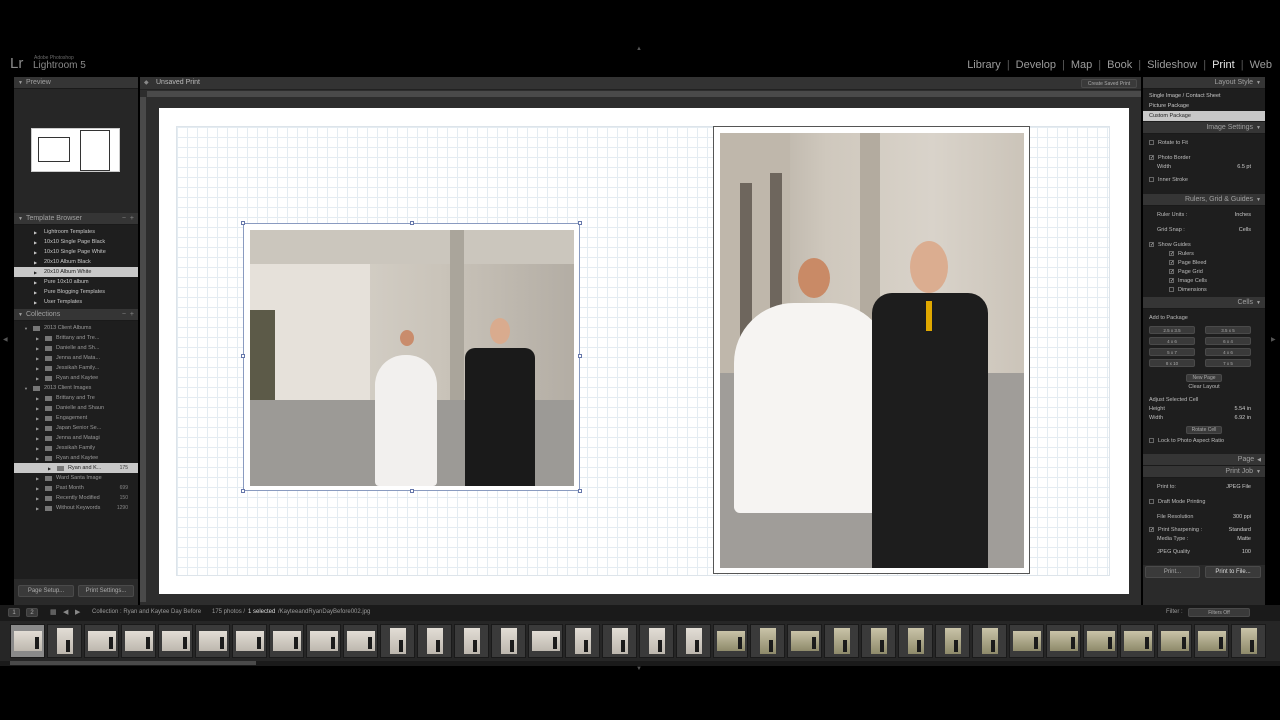 This screenshot has height=720, width=1280. What do you see at coordinates (1204, 214) in the screenshot?
I see `ruler-units-row: Ruler Units : Inches` at bounding box center [1204, 214].